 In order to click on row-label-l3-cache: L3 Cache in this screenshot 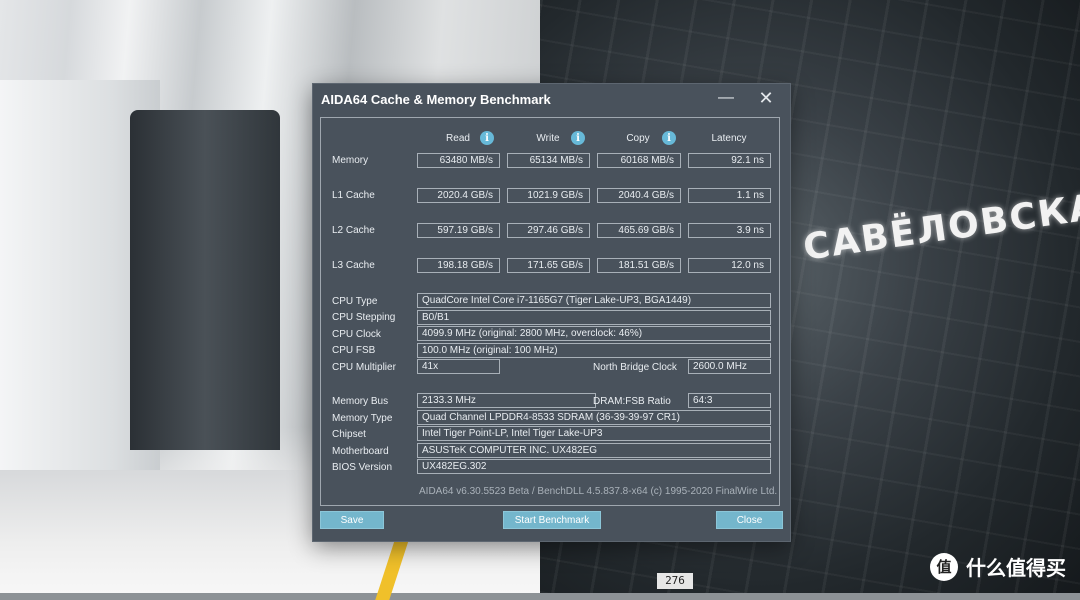, I will do `click(353, 265)`.